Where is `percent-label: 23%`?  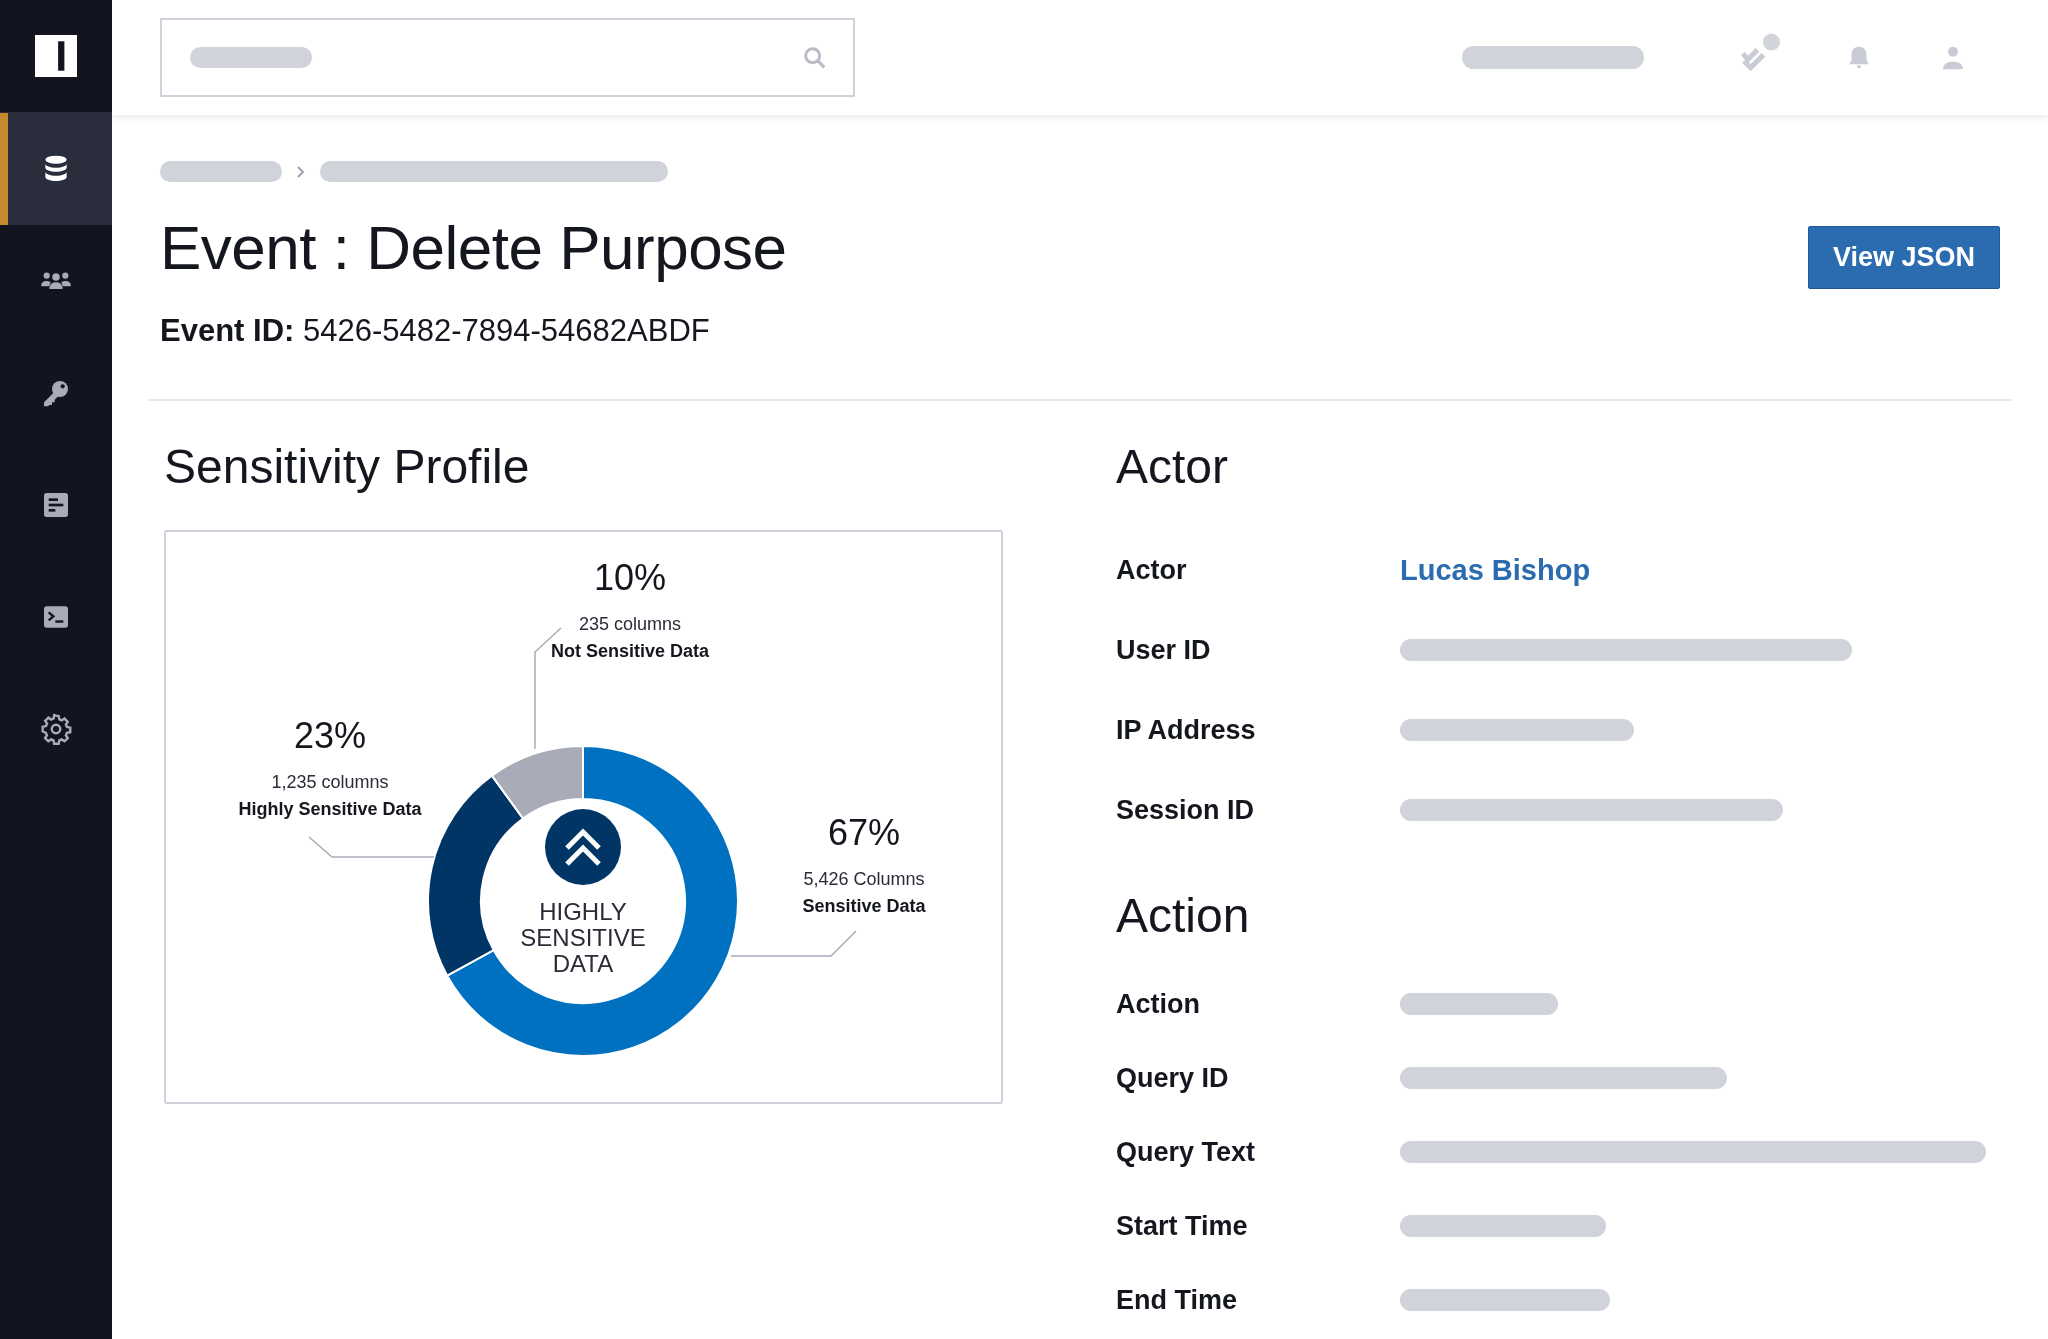 percent-label: 23% is located at coordinates (330, 735).